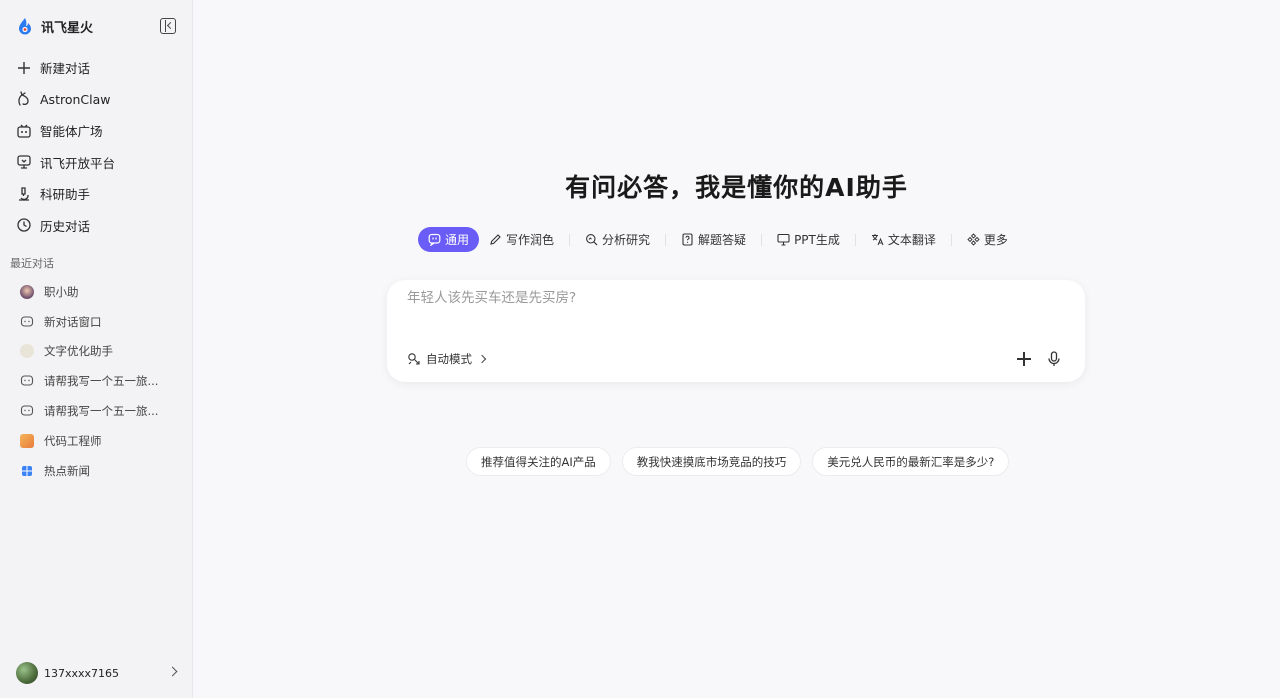  I want to click on tab-label: 更多, so click(995, 240).